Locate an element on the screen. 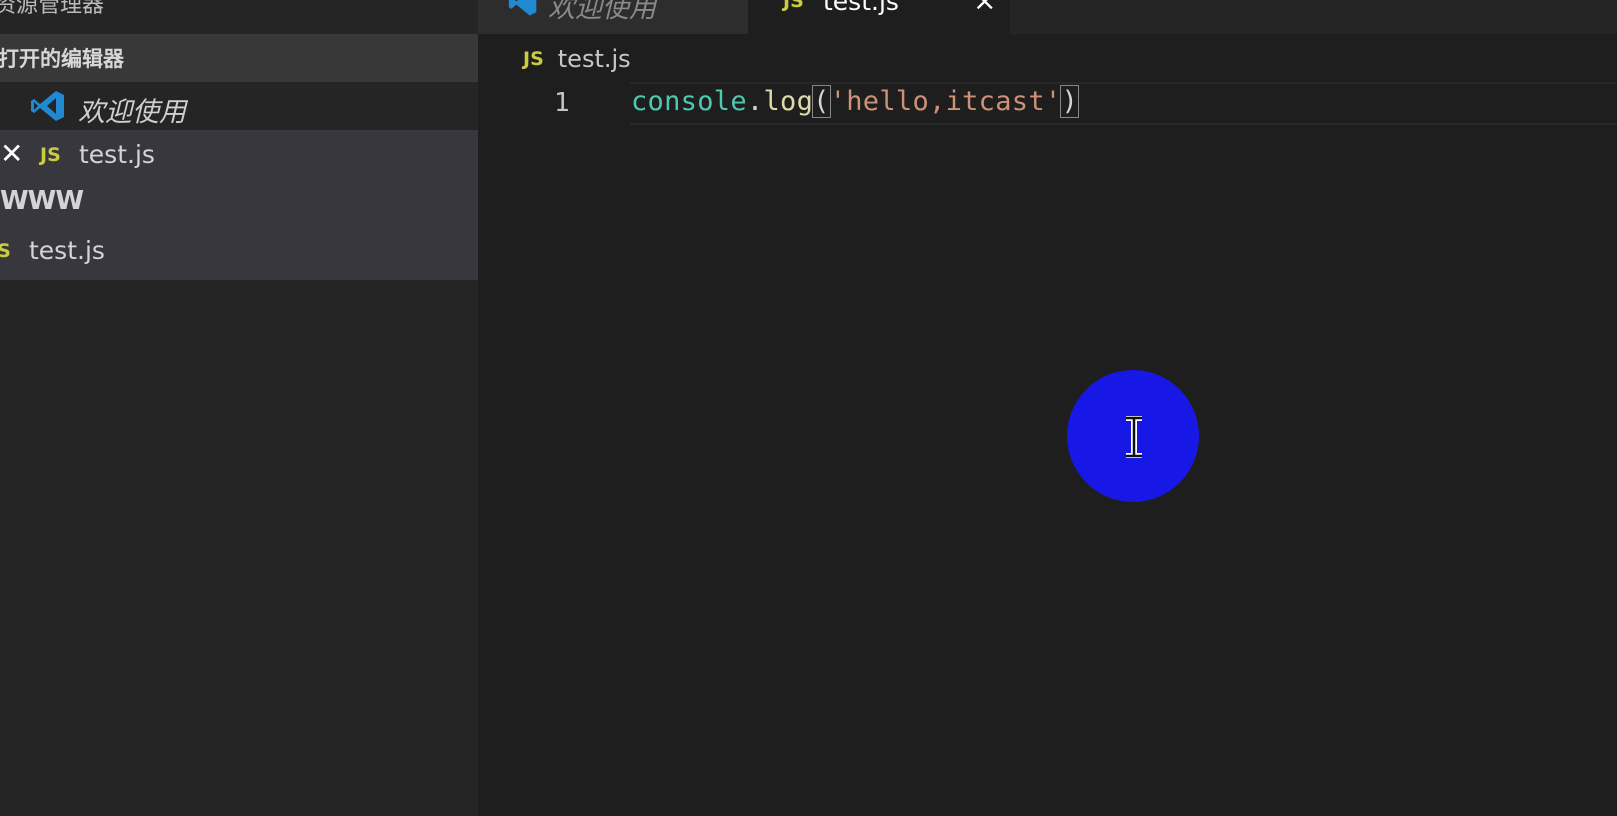 Image resolution: width=1617 pixels, height=816 pixels. breadcrumb: JS test.js is located at coordinates (577, 59).